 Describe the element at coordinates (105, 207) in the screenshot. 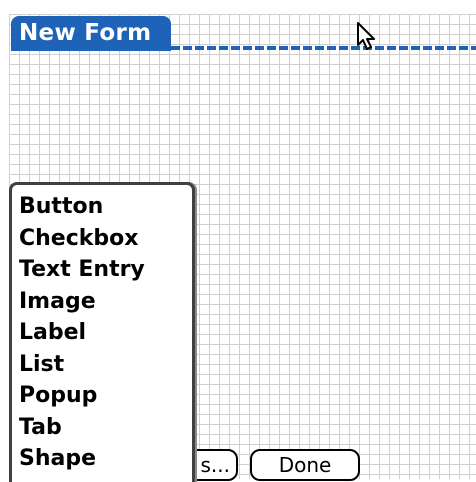

I see `menu-item-button: Button` at that location.